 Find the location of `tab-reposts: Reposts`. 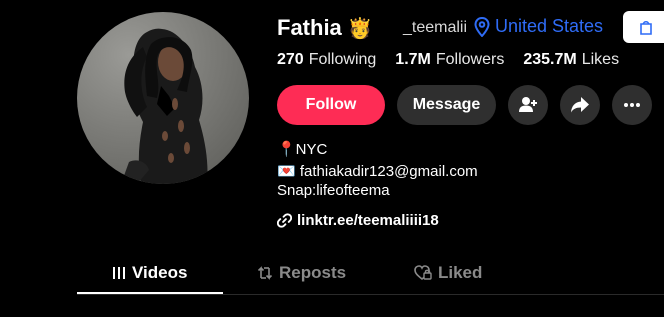

tab-reposts: Reposts is located at coordinates (301, 273).